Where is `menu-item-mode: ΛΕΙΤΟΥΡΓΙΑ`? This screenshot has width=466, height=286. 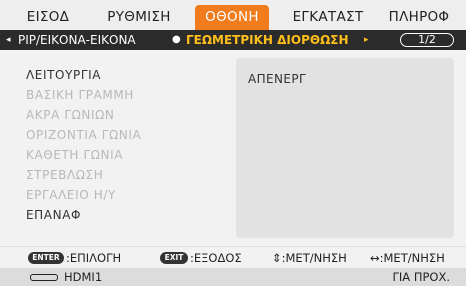
menu-item-mode: ΛΕΙΤΟΥΡΓΙΑ is located at coordinates (63, 75).